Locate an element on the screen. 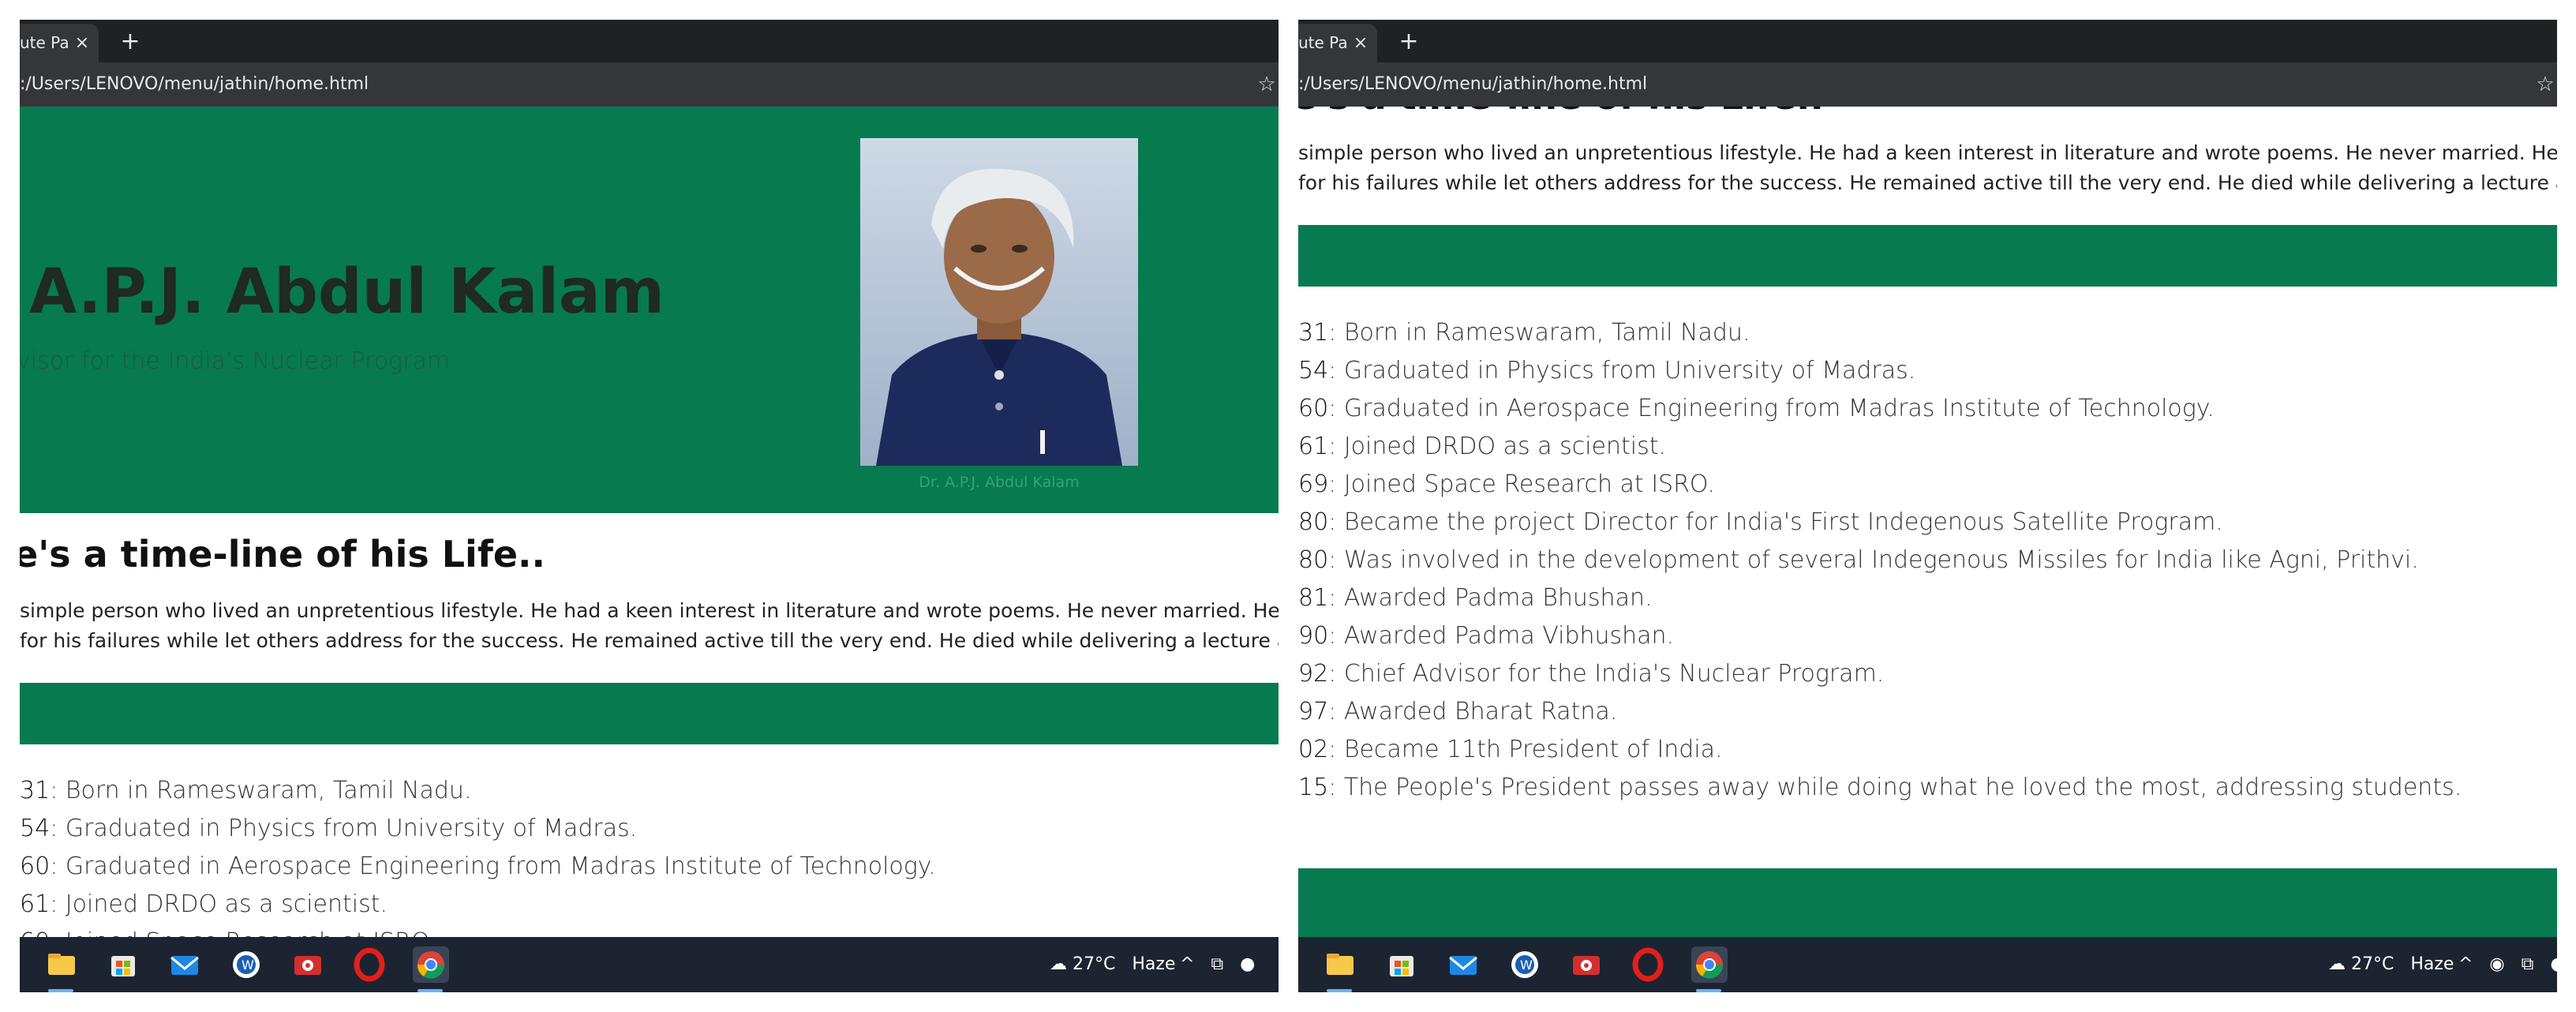  system-tray: ^ ⧉ ● is located at coordinates (1217, 964).